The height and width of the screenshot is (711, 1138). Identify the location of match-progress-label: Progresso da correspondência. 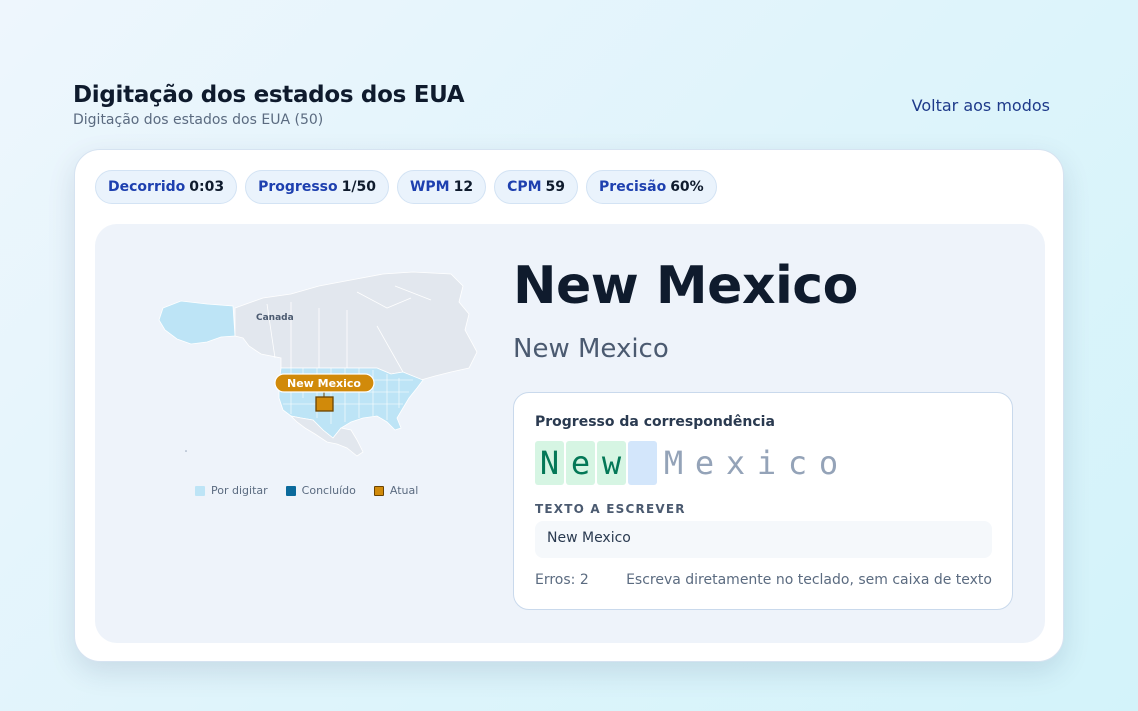
(655, 422).